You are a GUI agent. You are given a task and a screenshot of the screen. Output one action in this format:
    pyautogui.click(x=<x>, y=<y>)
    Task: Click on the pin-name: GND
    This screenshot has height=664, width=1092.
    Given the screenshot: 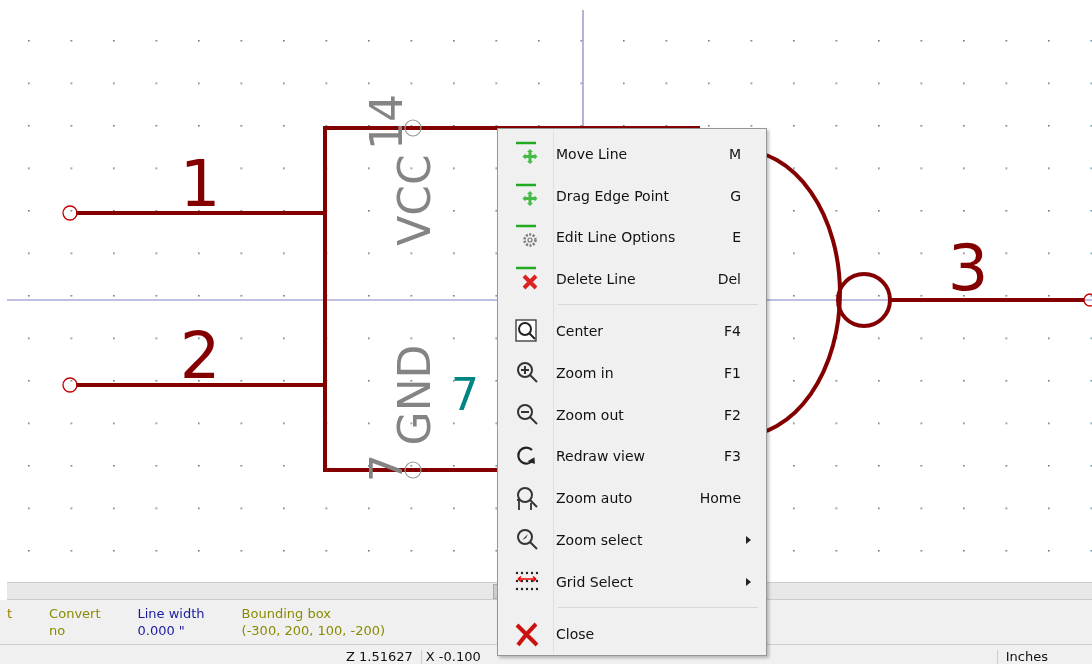 What is the action you would take?
    pyautogui.click(x=414, y=395)
    